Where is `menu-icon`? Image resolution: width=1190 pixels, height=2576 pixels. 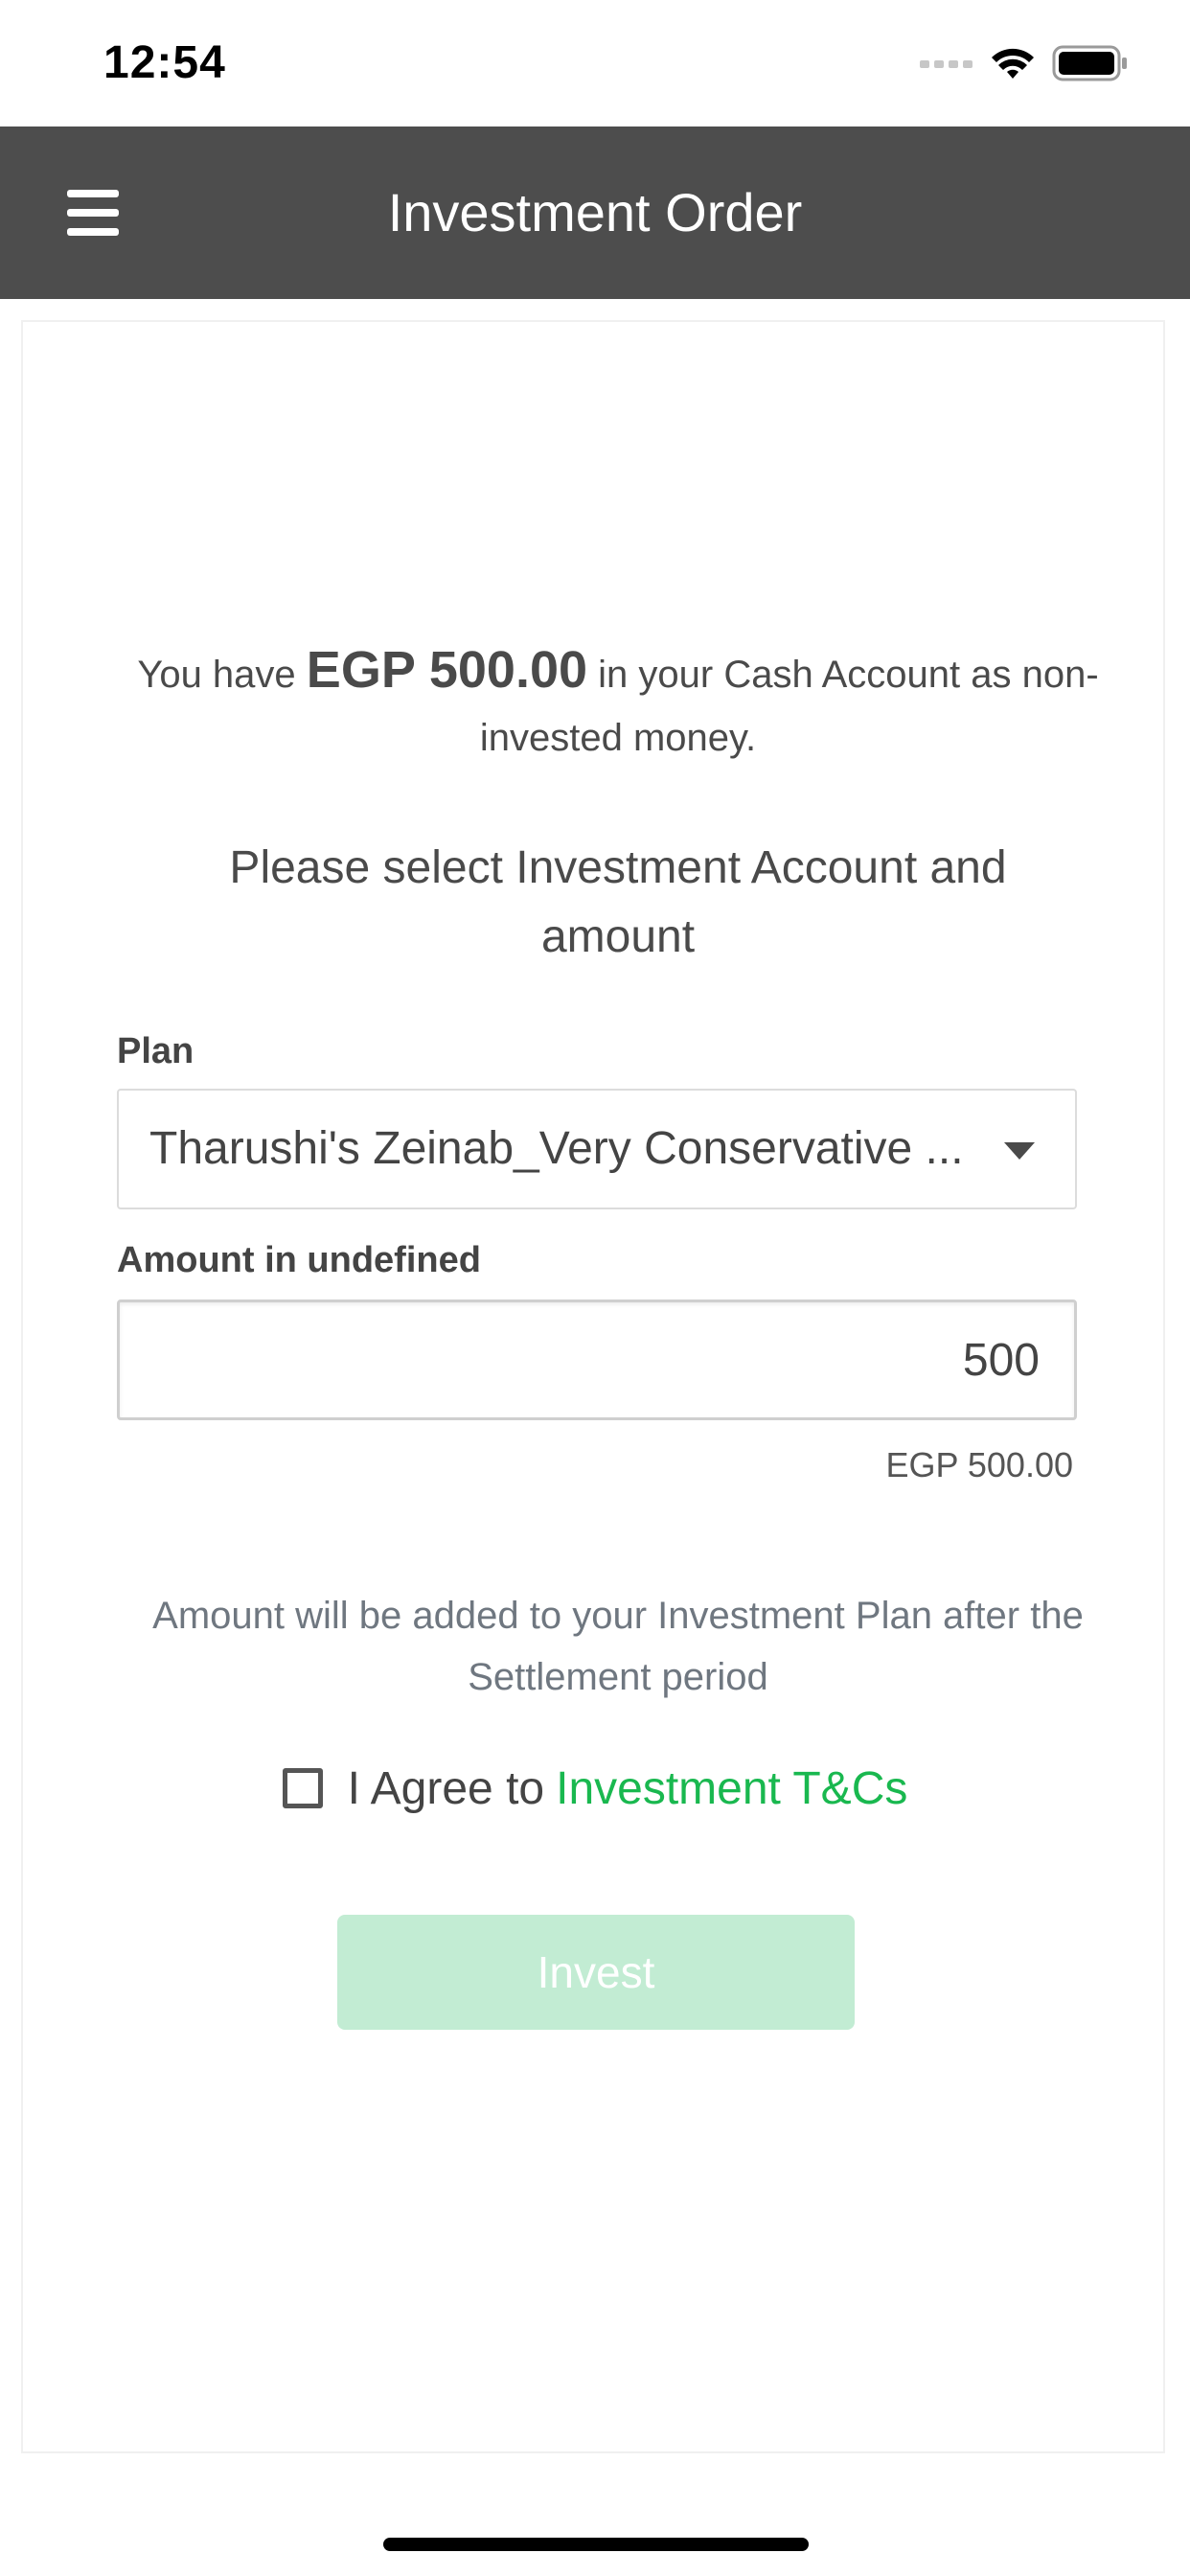 menu-icon is located at coordinates (93, 213).